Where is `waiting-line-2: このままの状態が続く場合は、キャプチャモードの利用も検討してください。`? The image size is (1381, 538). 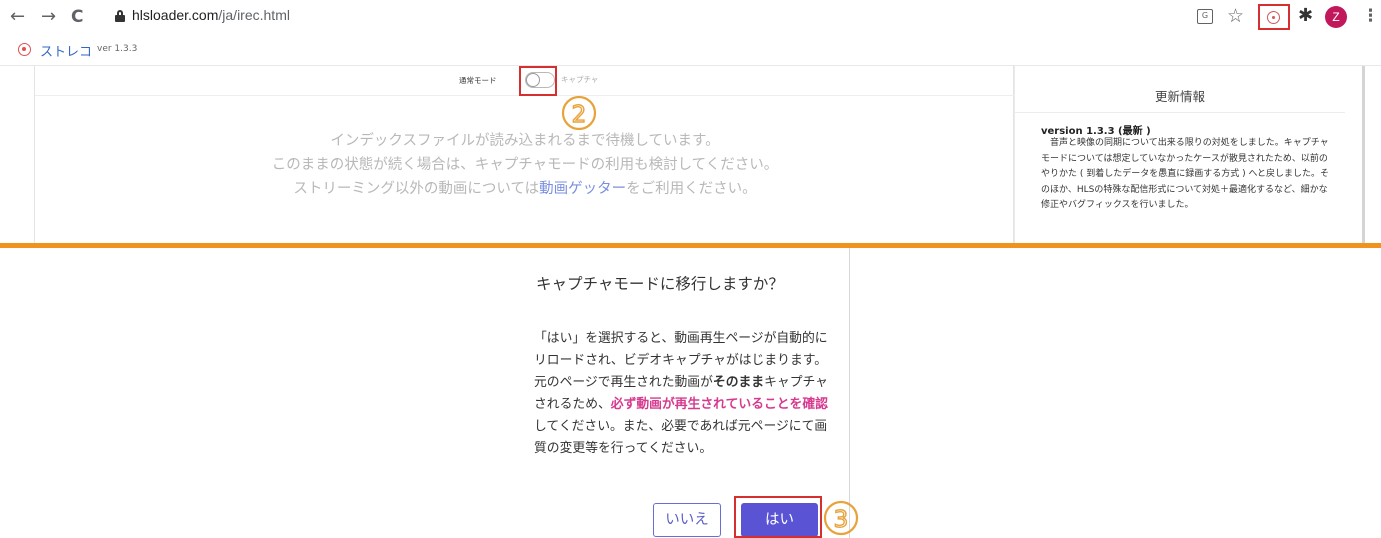
waiting-line-2: このままの状態が続く場合は、キャプチャモードの利用も検討してください。 is located at coordinates (525, 165).